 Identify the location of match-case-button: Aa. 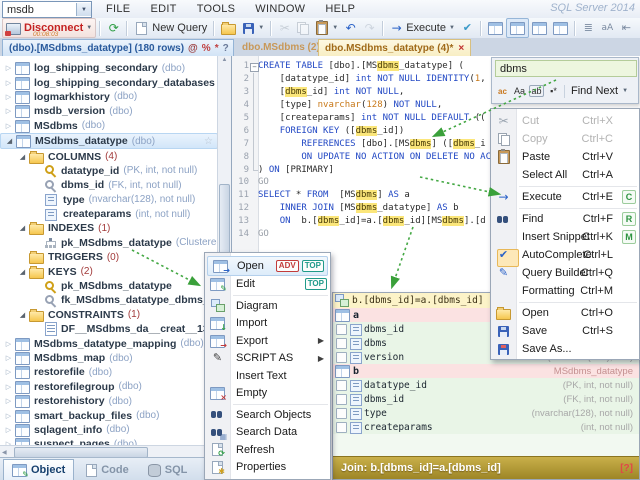
(519, 91).